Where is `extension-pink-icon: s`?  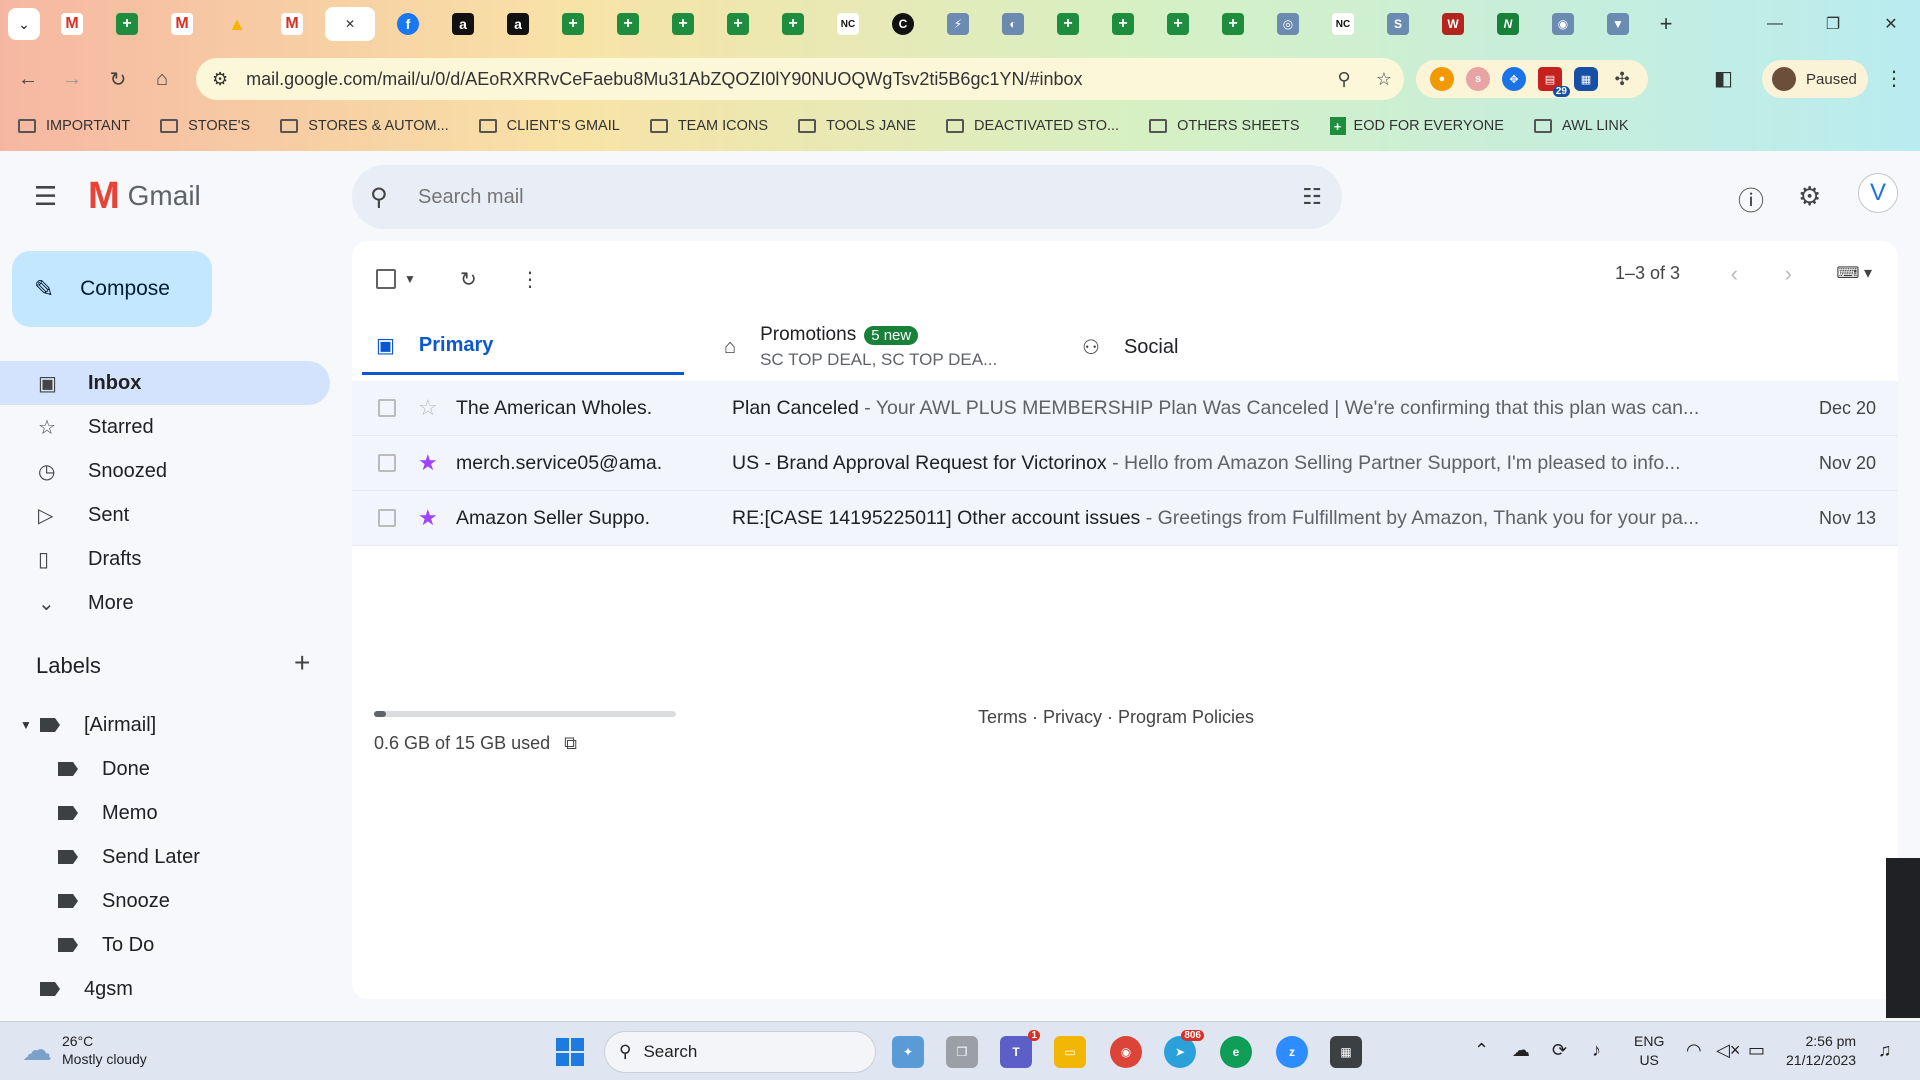 extension-pink-icon: s is located at coordinates (1478, 79).